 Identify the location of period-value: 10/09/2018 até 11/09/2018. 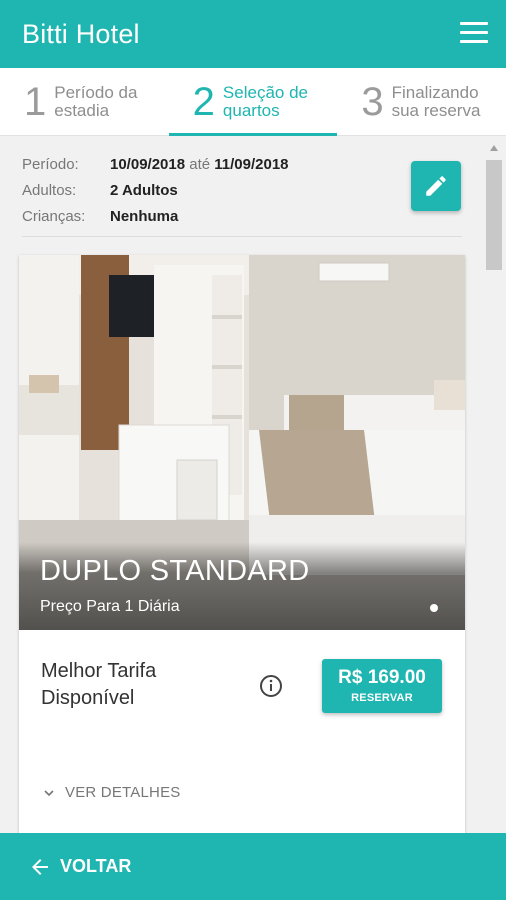
(199, 164).